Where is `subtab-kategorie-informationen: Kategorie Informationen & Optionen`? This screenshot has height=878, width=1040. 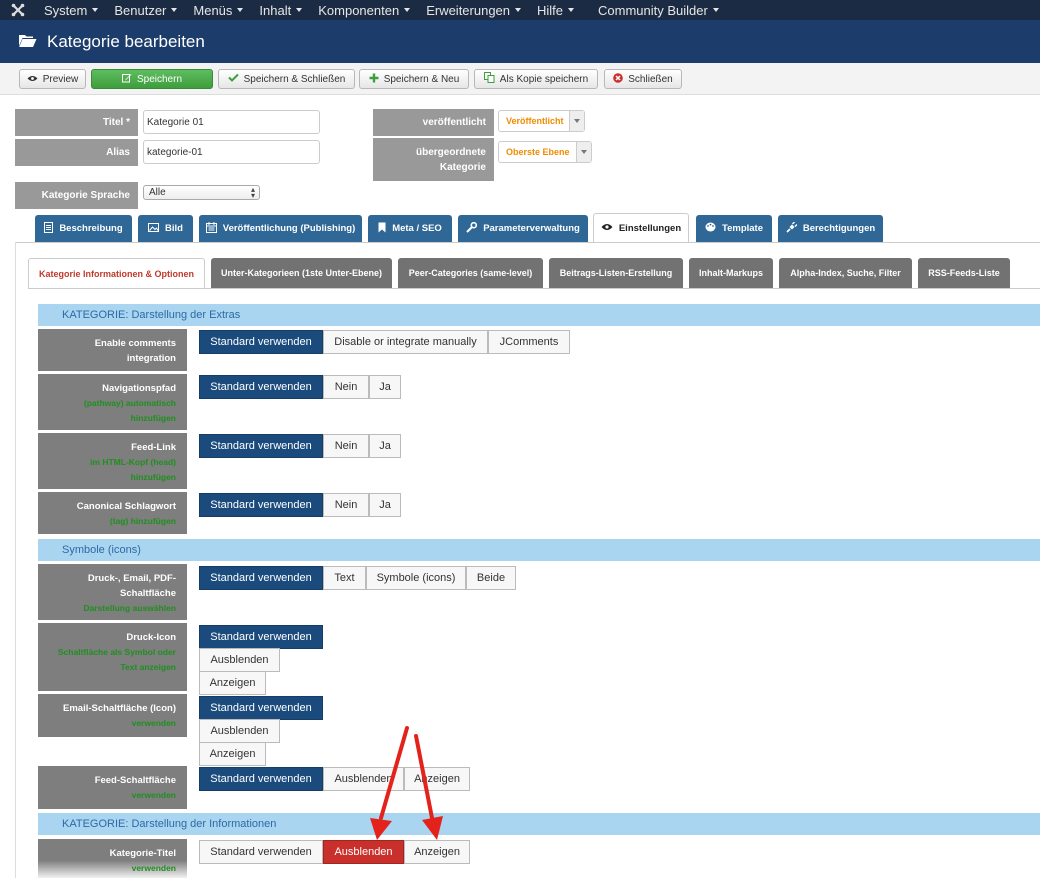 subtab-kategorie-informationen: Kategorie Informationen & Optionen is located at coordinates (116, 273).